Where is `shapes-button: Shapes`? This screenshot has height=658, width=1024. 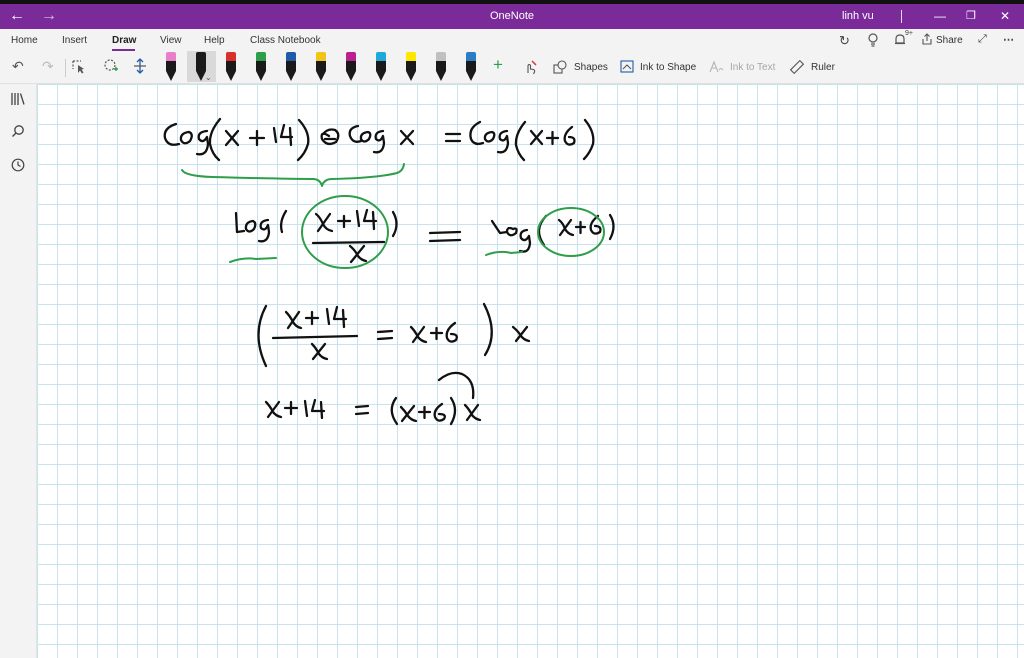
shapes-button: Shapes is located at coordinates (591, 67).